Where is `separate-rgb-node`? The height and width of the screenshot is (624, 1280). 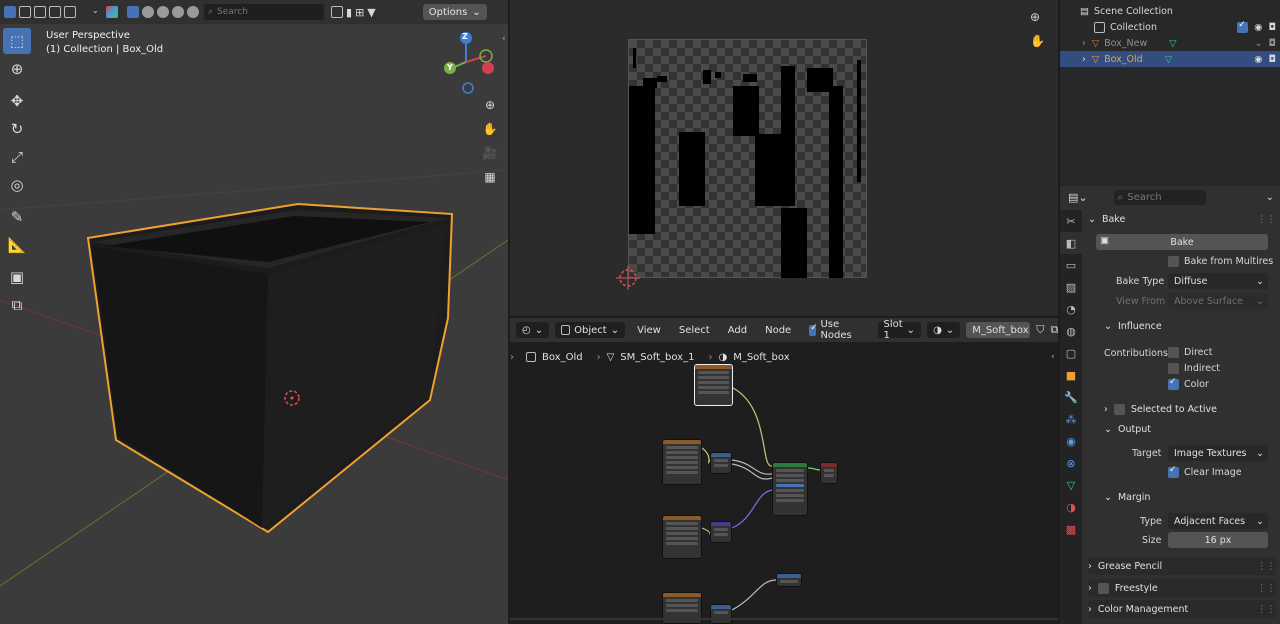 separate-rgb-node is located at coordinates (721, 463).